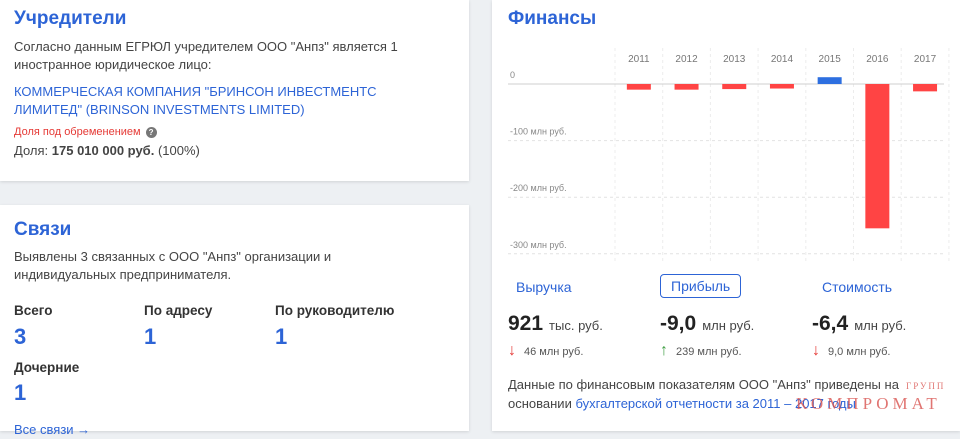 The width and height of the screenshot is (960, 439). I want to click on stat-subsidiaries-value: 1, so click(20, 393).